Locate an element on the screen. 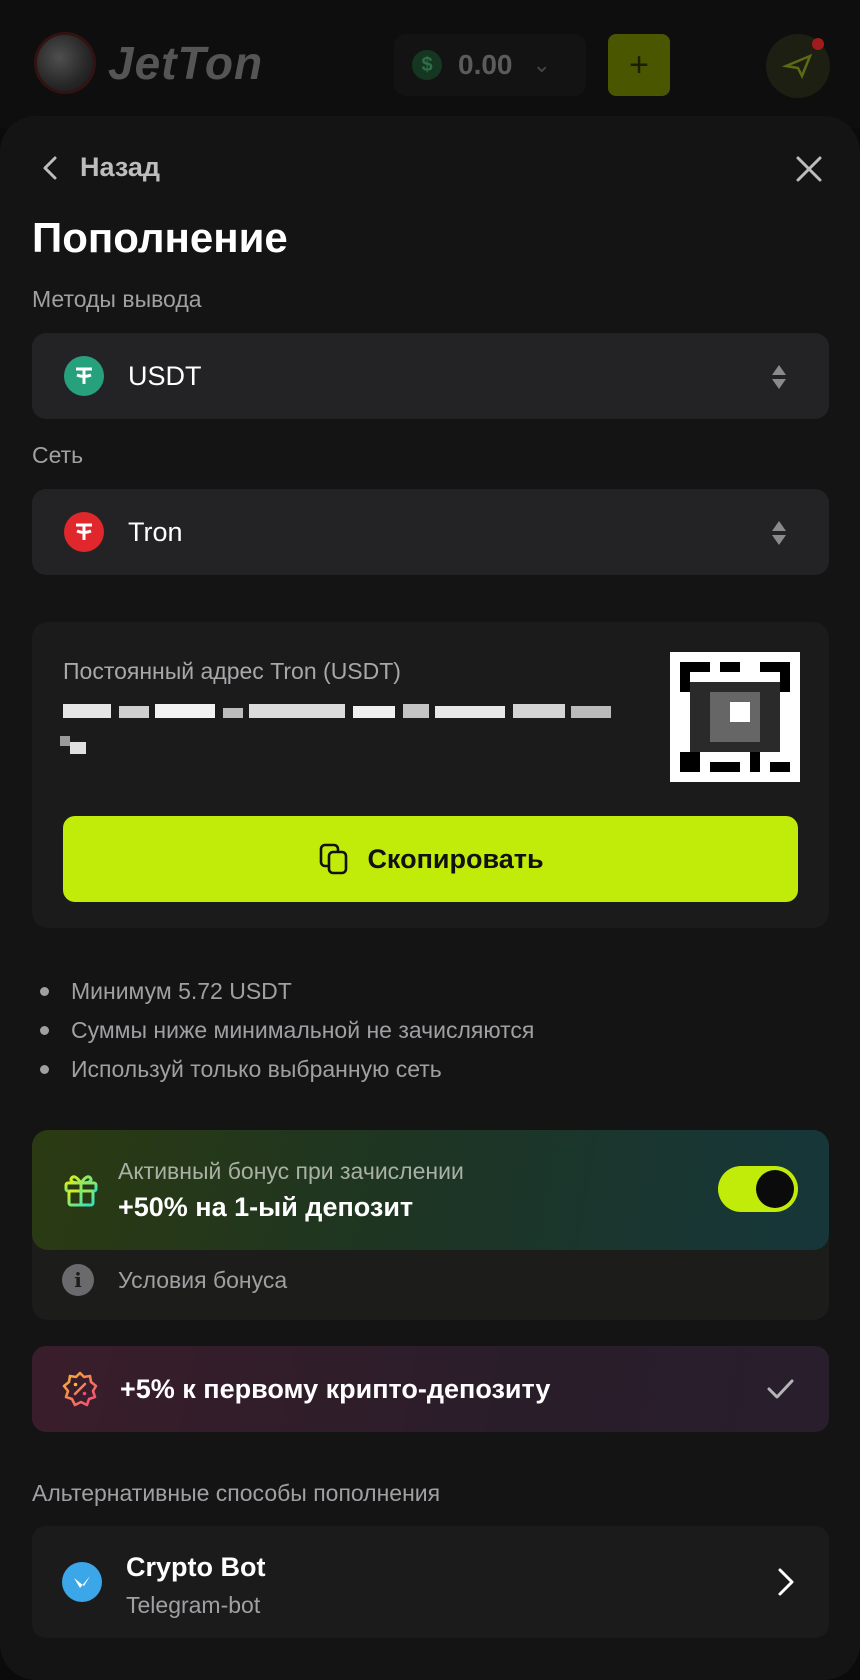 The width and height of the screenshot is (860, 1680). add-funds-button: + is located at coordinates (639, 65).